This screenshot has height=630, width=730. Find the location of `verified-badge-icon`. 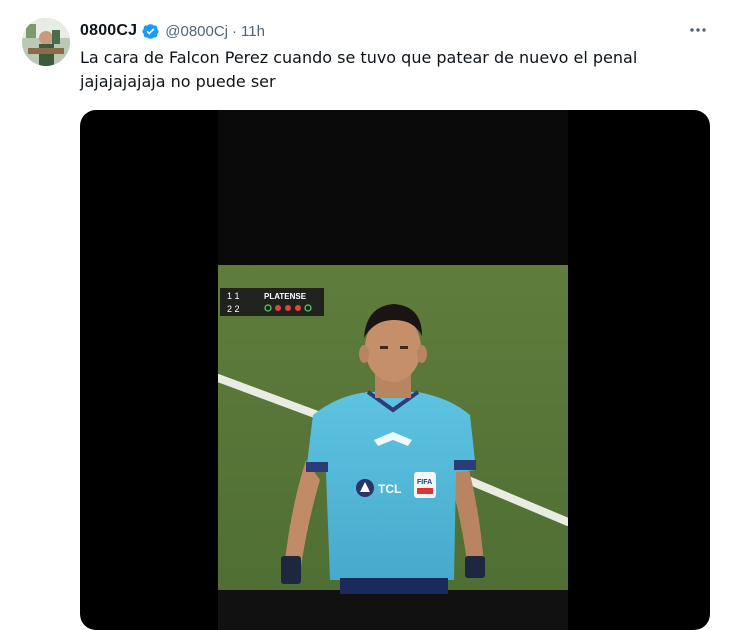

verified-badge-icon is located at coordinates (150, 31).